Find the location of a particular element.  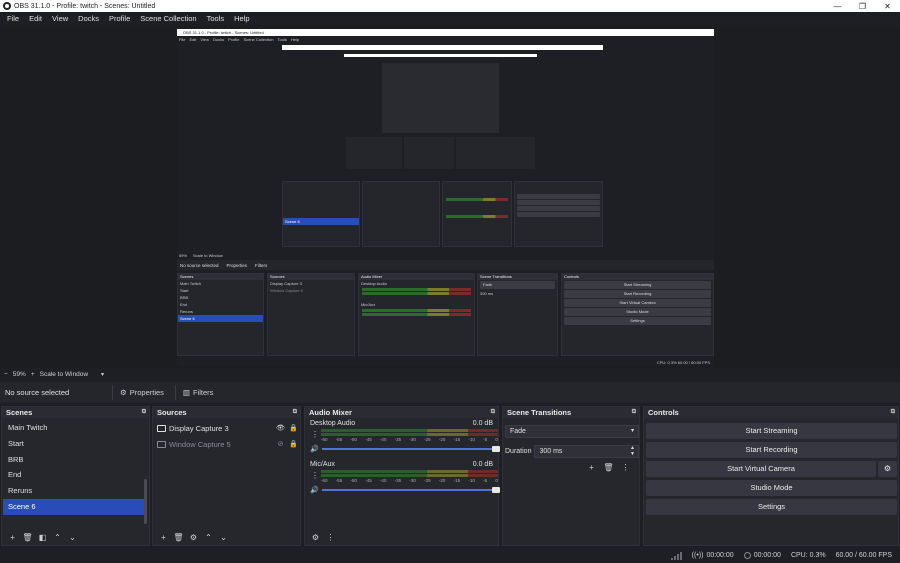

scene-list: Main Twitch Start BRB End Reruns Scene 6 is located at coordinates (74, 467).